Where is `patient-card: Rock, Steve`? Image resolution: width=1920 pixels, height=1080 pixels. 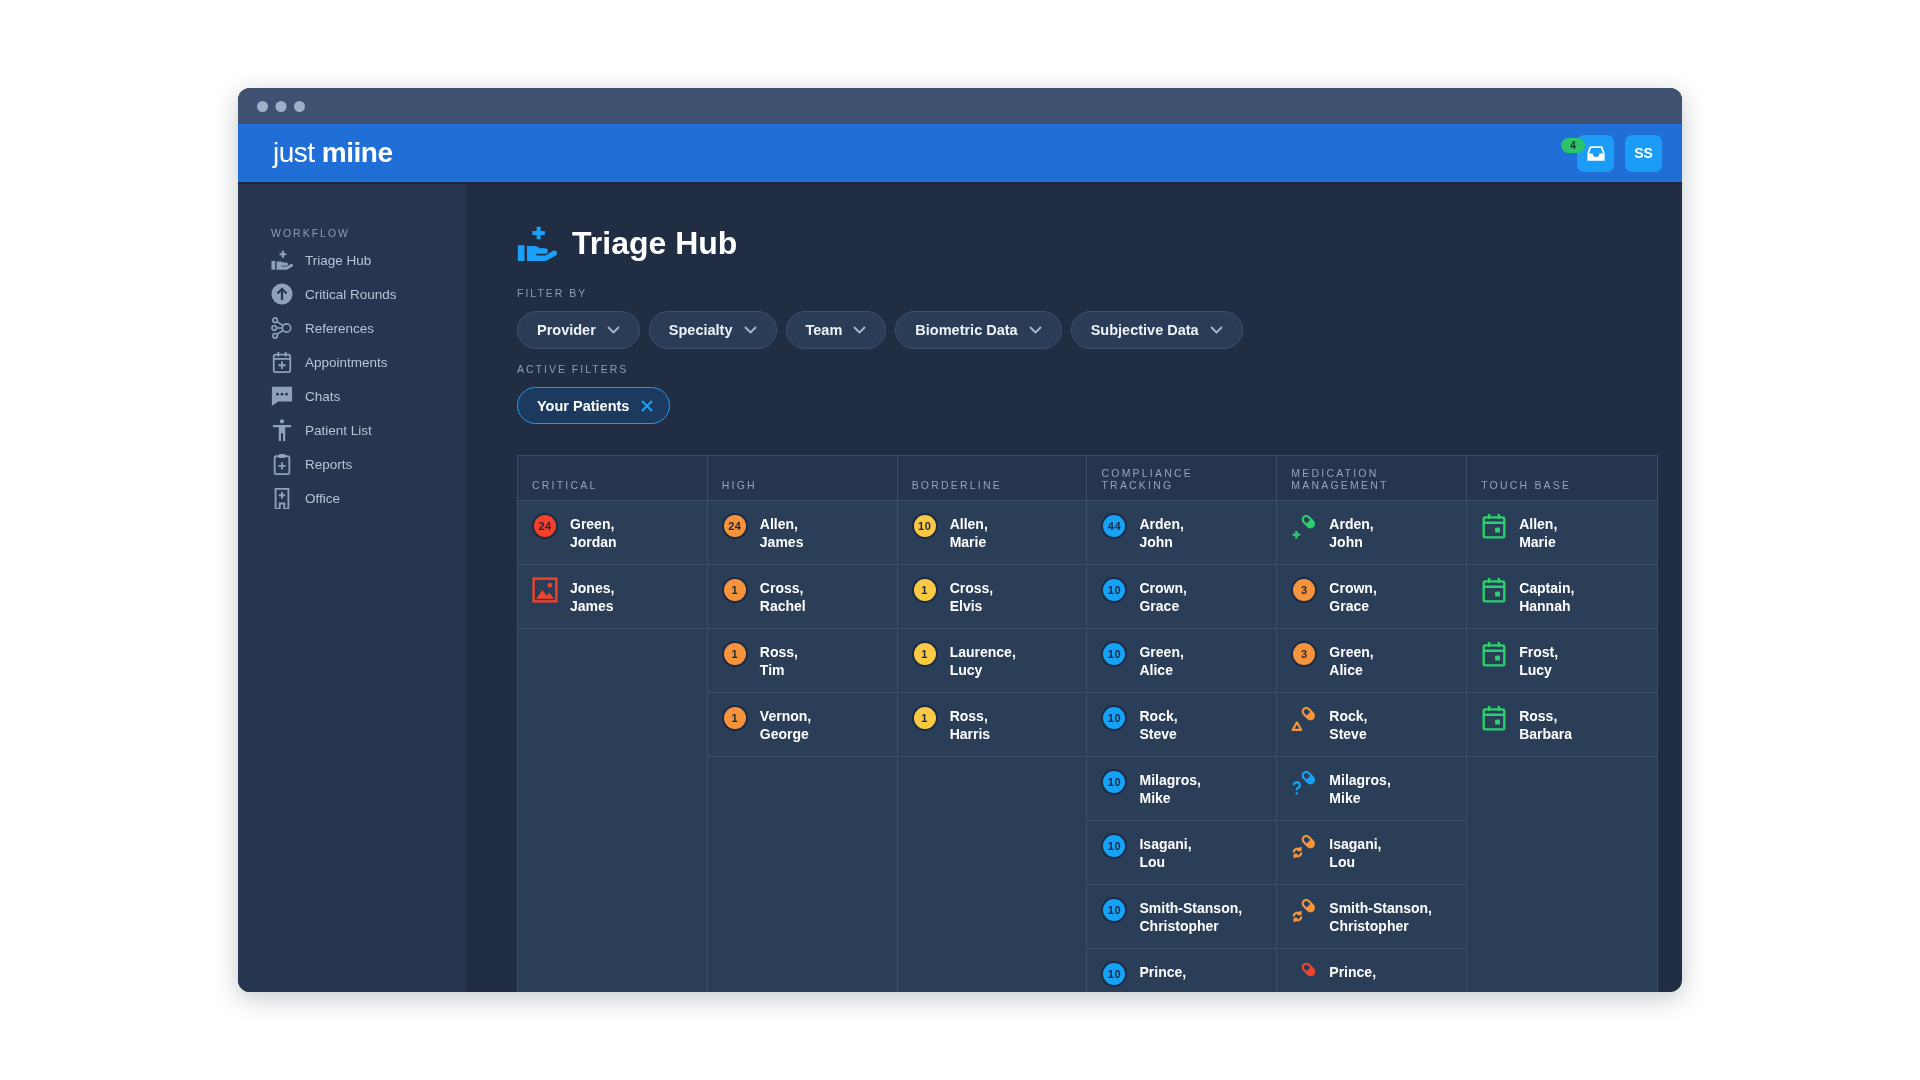
patient-card: Rock, Steve is located at coordinates (1372, 725).